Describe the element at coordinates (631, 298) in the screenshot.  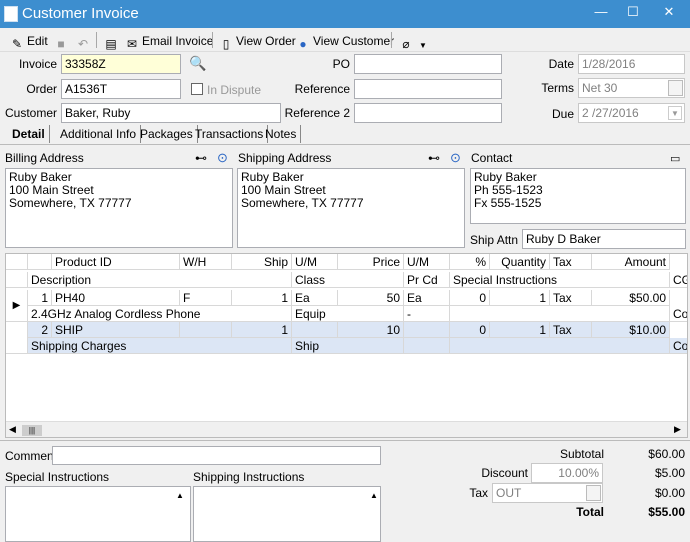
I see `amount-cell: $50.00` at that location.